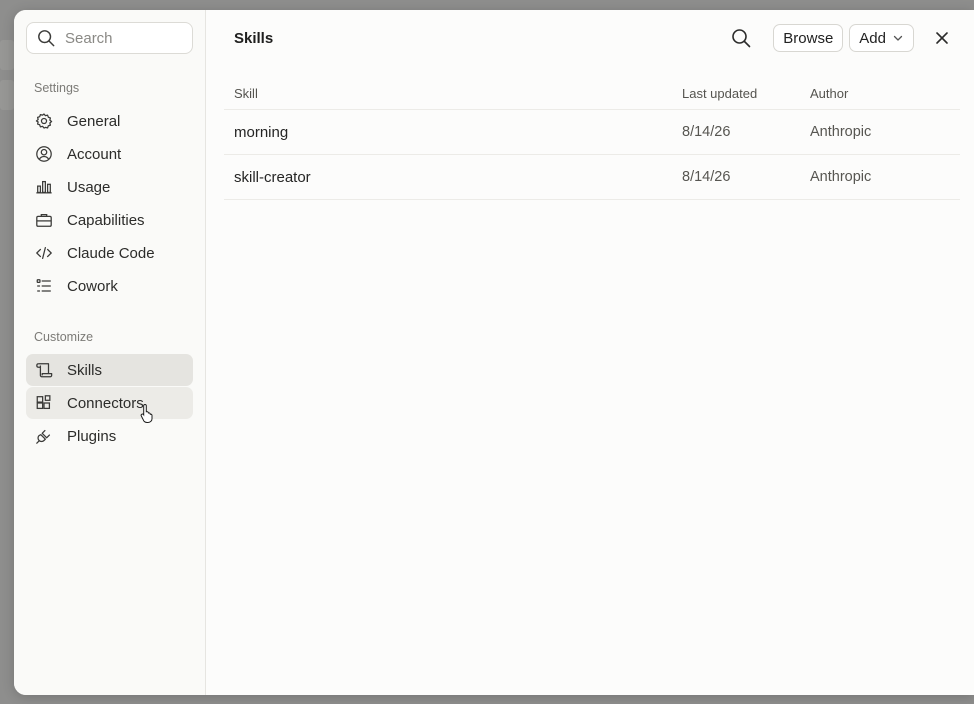 This screenshot has width=974, height=704. What do you see at coordinates (44, 154) in the screenshot?
I see `user-circle-icon` at bounding box center [44, 154].